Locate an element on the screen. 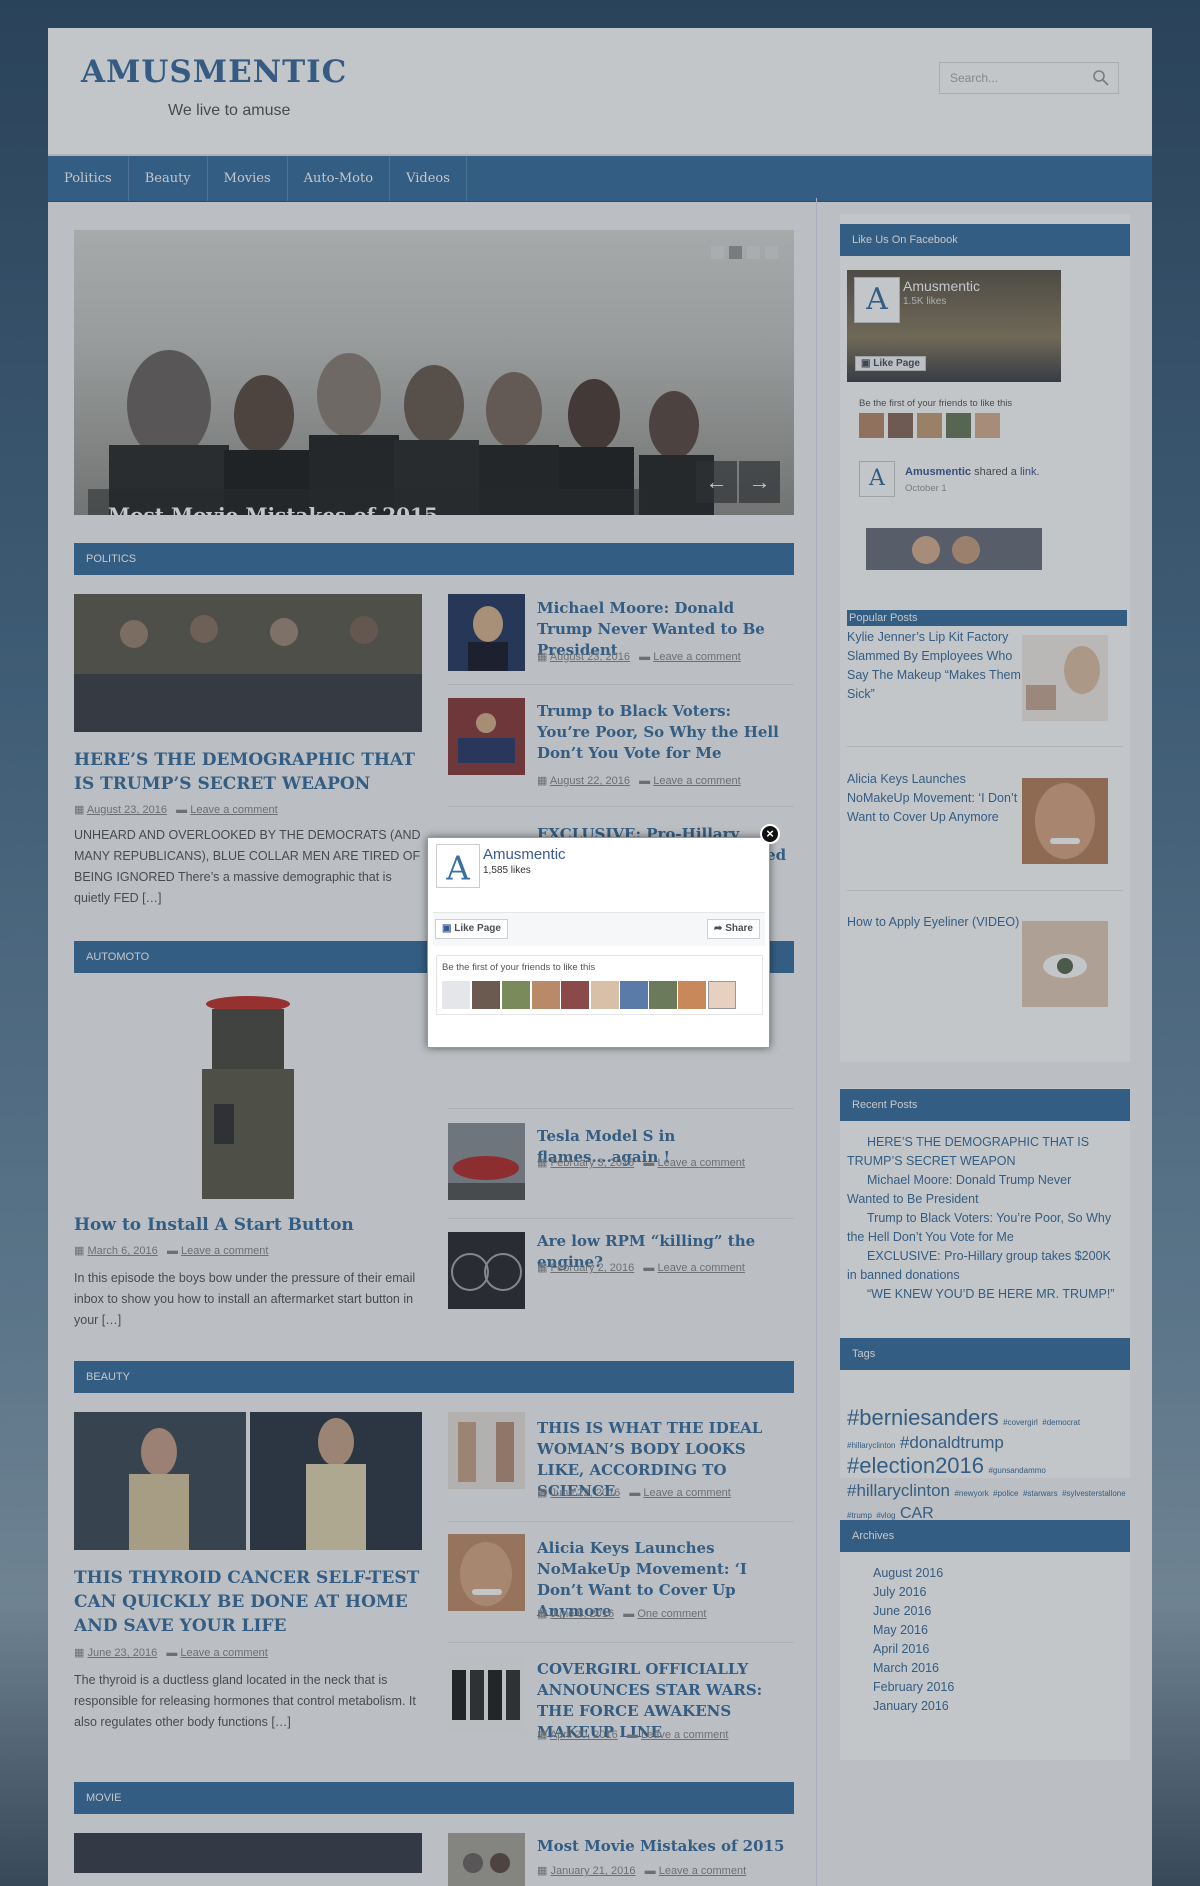  popup-like-button: ▣ Like Page is located at coordinates (471, 929).